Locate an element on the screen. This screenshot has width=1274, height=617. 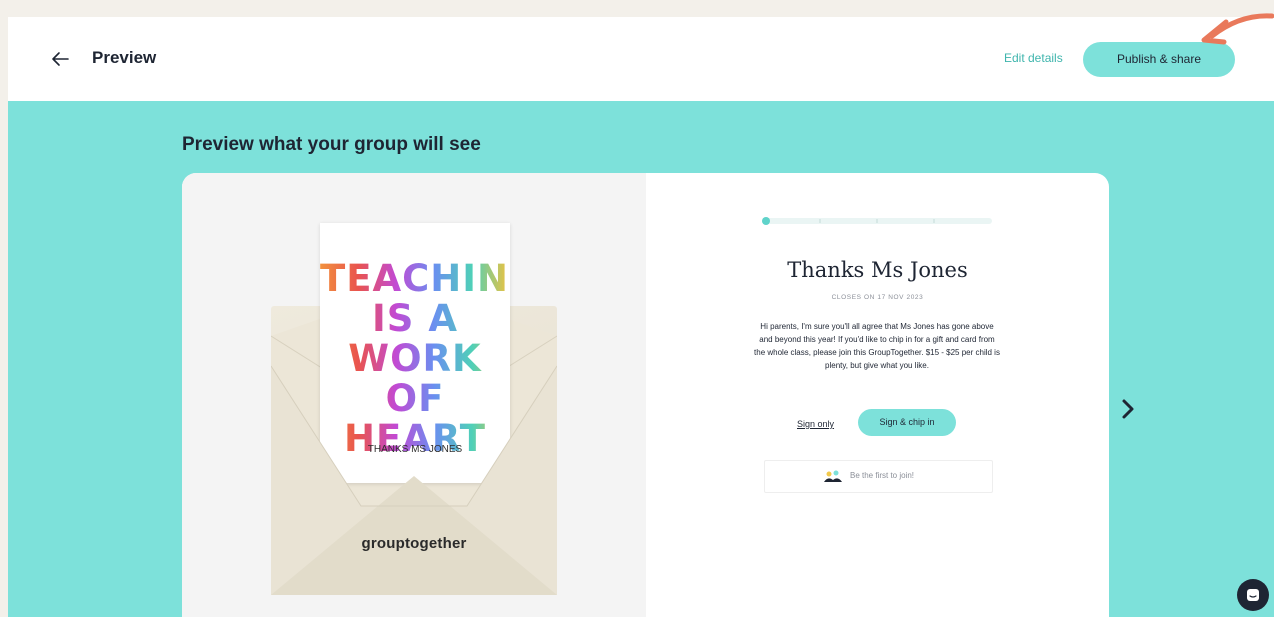
top-bar: Preview Edit details Publish & share is located at coordinates (641, 59).